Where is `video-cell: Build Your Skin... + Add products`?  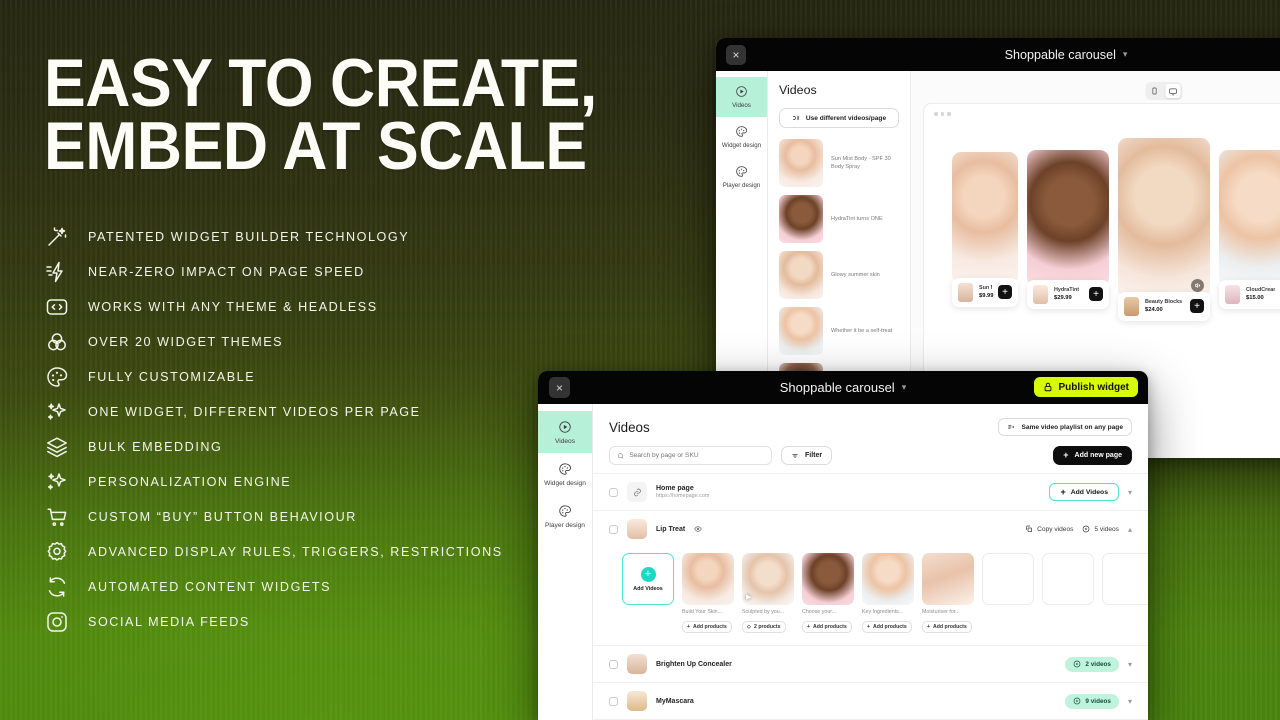
video-cell: Build Your Skin... + Add products is located at coordinates (708, 593).